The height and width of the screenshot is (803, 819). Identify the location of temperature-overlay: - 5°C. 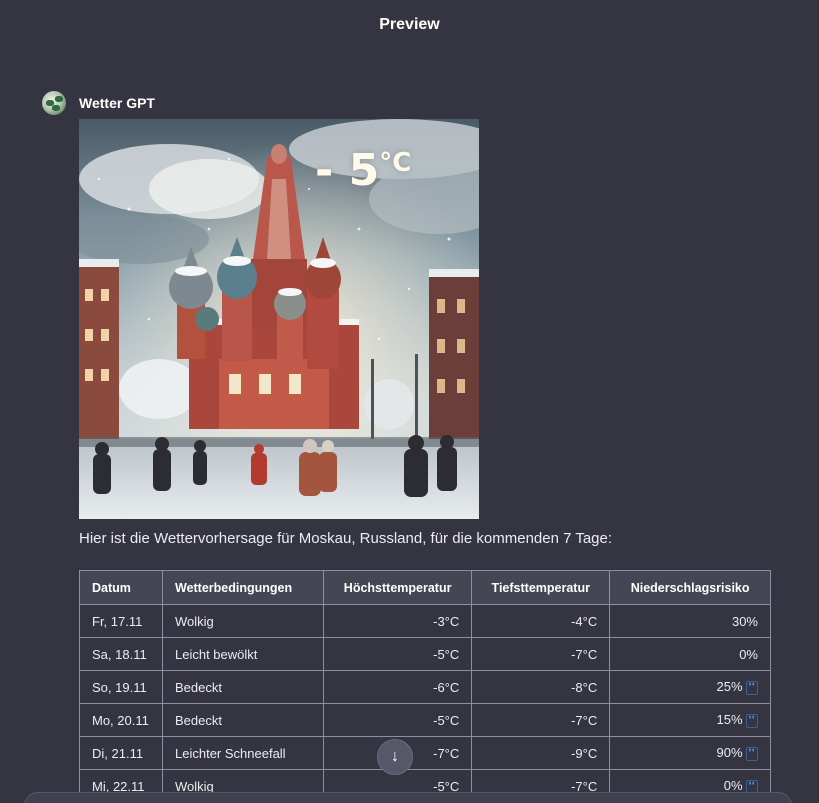
(363, 170).